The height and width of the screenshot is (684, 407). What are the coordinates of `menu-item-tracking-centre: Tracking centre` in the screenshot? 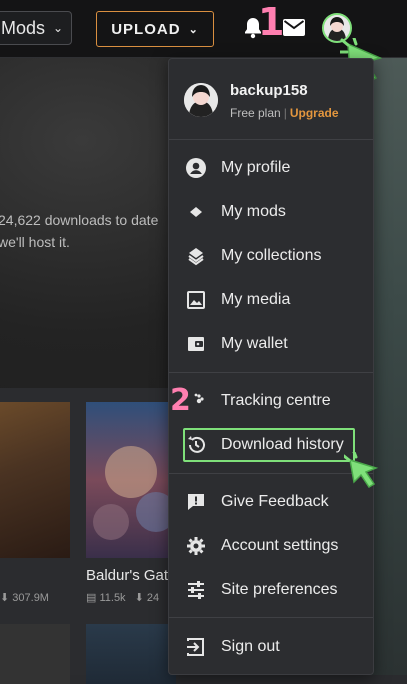 It's located at (271, 401).